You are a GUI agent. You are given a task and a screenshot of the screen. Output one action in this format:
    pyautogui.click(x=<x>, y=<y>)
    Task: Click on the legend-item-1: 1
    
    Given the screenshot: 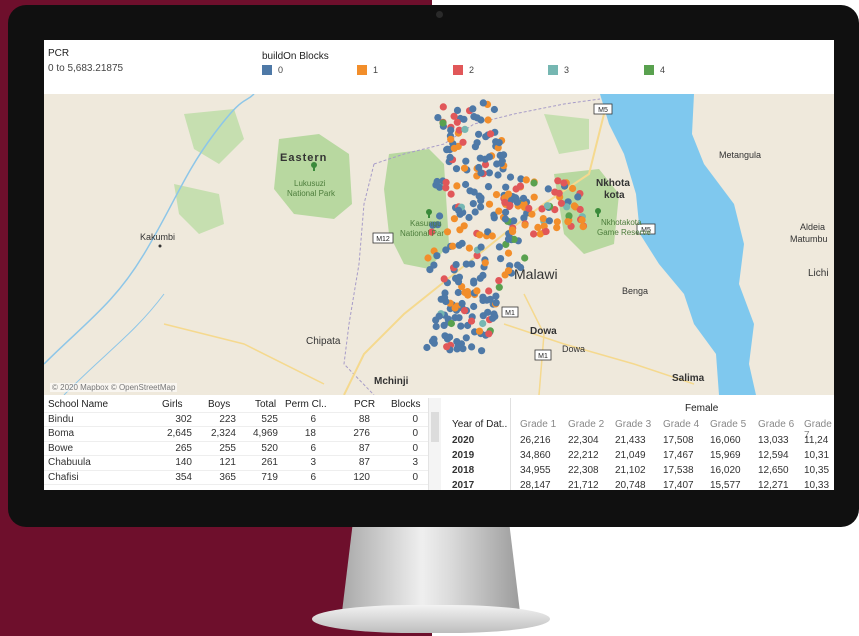 What is the action you would take?
    pyautogui.click(x=367, y=70)
    